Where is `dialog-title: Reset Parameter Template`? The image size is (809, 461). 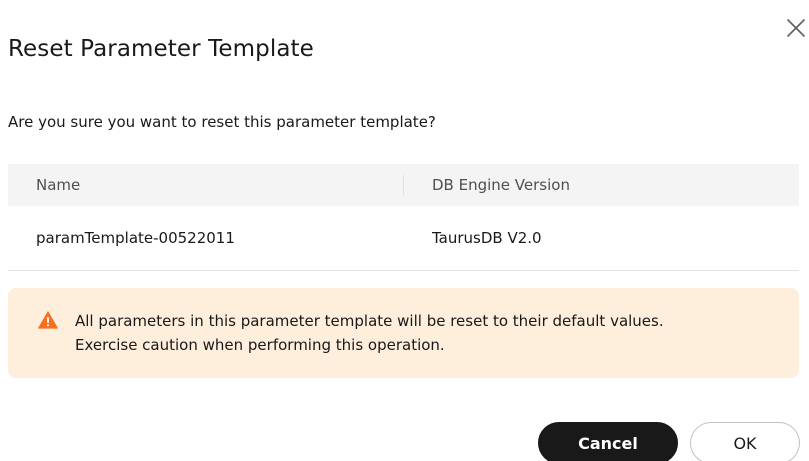 dialog-title: Reset Parameter Template is located at coordinates (161, 49).